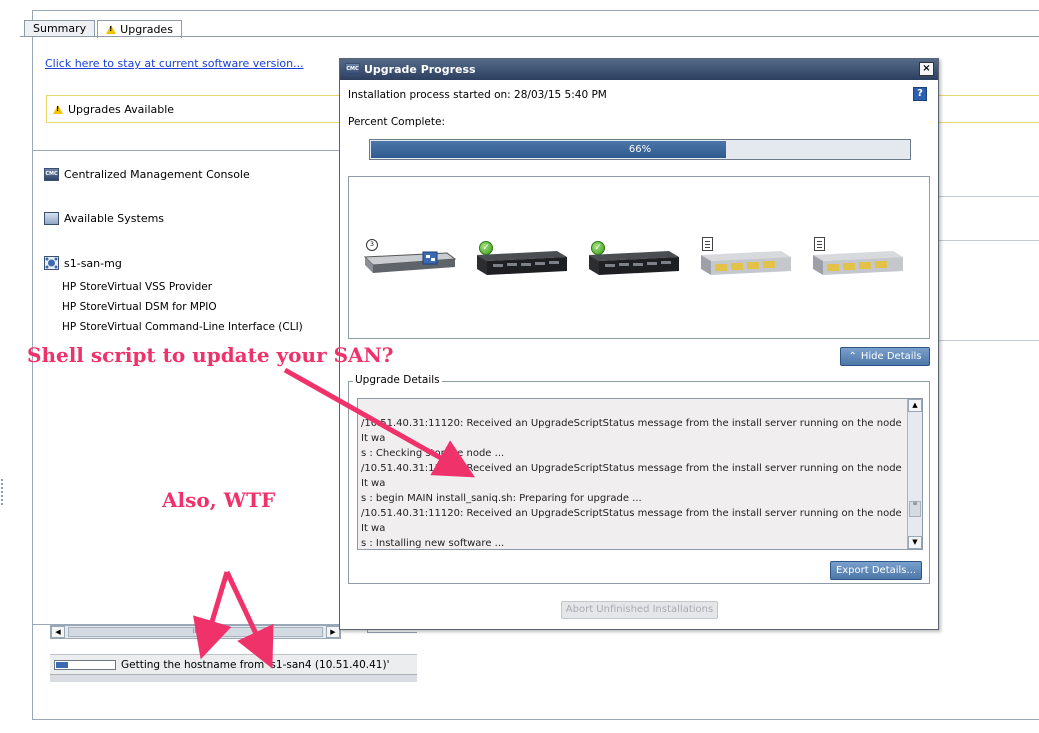 This screenshot has height=733, width=1039. I want to click on annotation-shell-script: Shell script to update your SAN?, so click(210, 355).